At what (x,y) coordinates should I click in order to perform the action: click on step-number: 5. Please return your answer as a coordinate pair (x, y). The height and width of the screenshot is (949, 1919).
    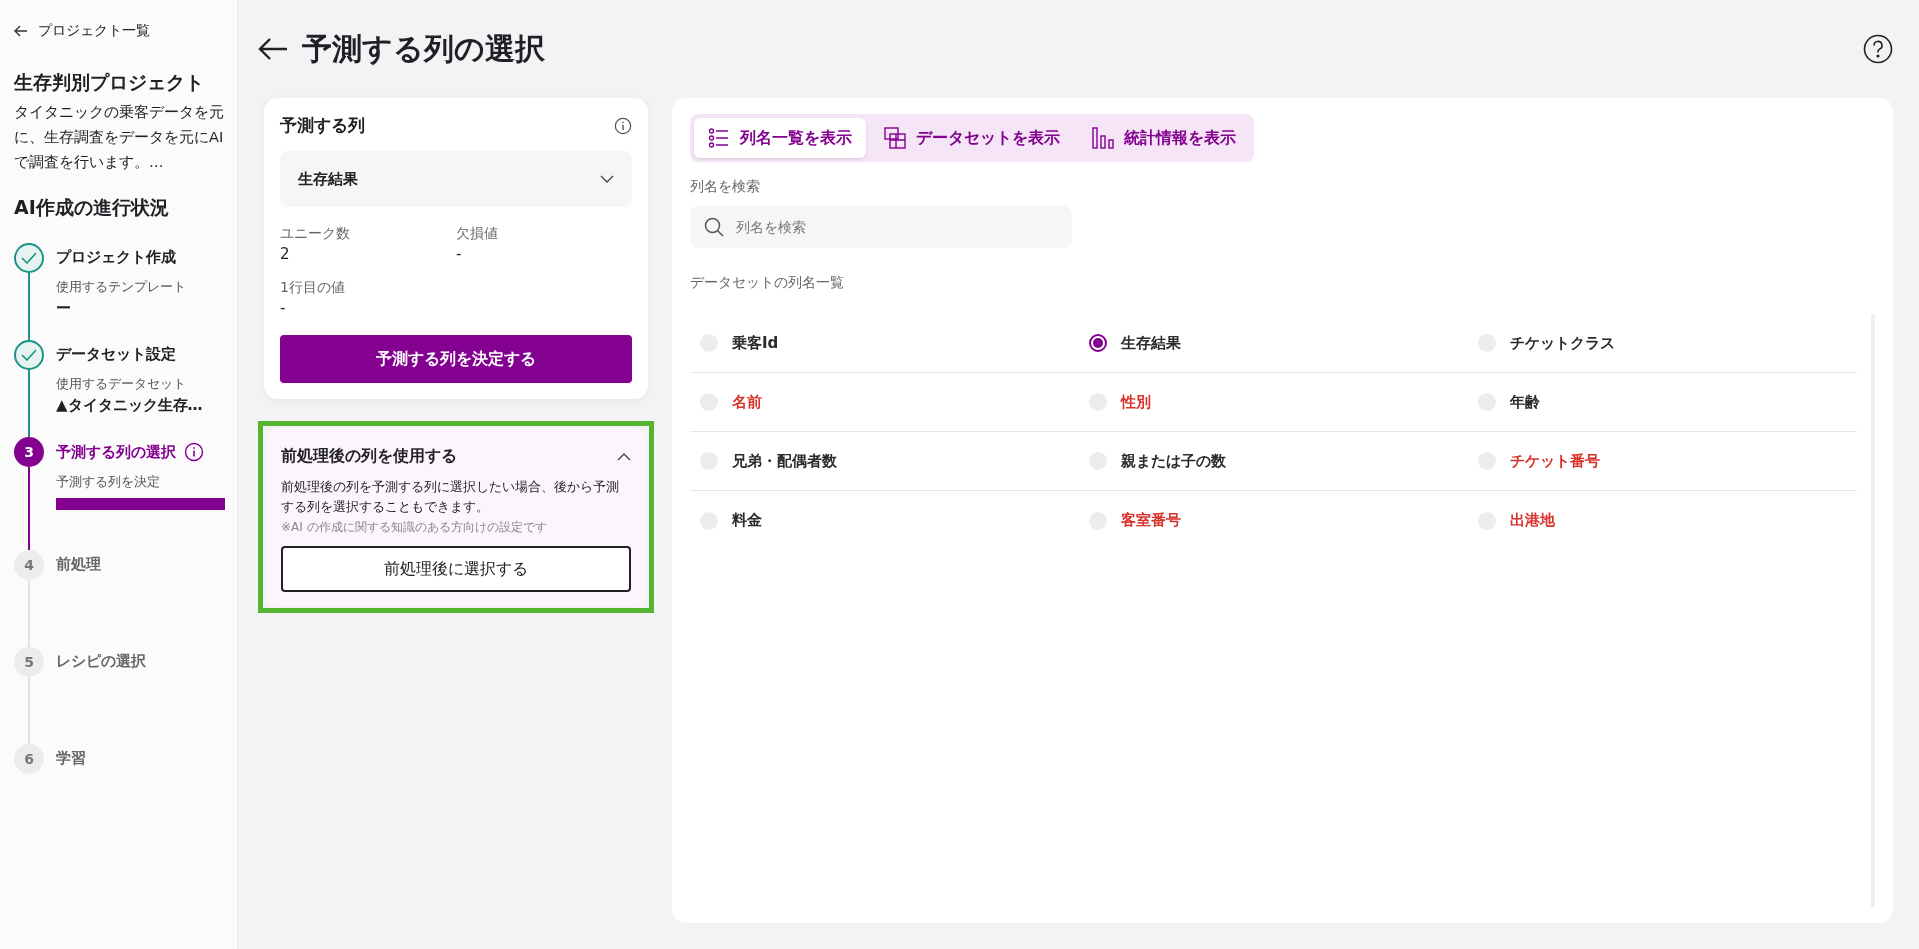
    Looking at the image, I should click on (29, 662).